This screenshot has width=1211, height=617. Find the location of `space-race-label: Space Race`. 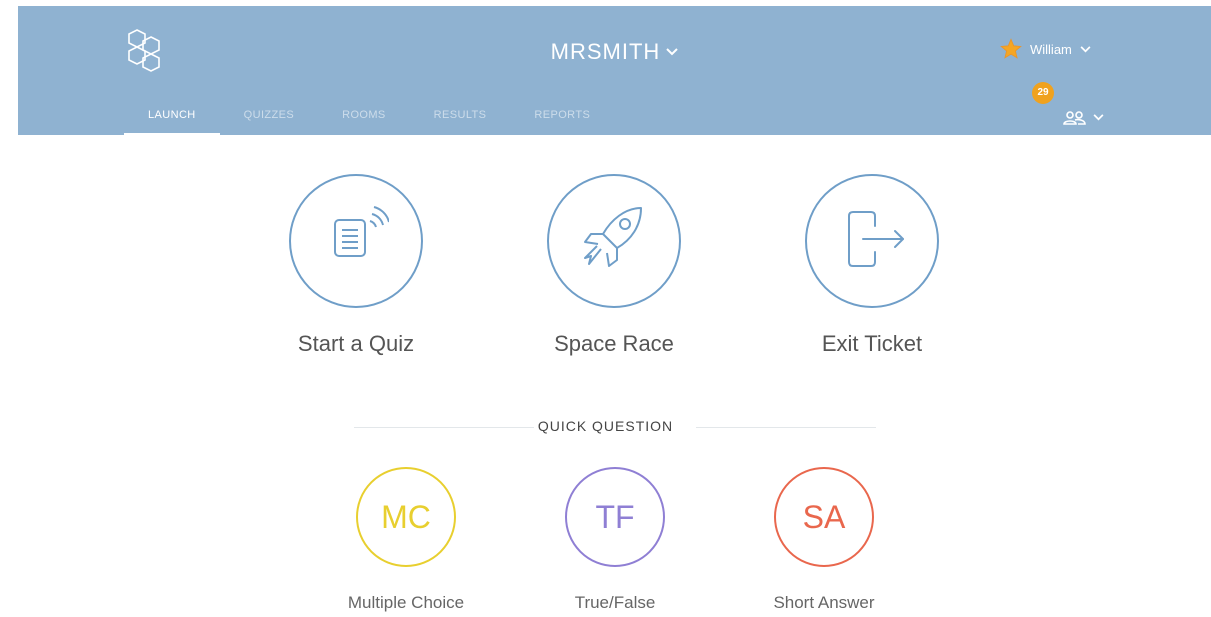

space-race-label: Space Race is located at coordinates (614, 343).